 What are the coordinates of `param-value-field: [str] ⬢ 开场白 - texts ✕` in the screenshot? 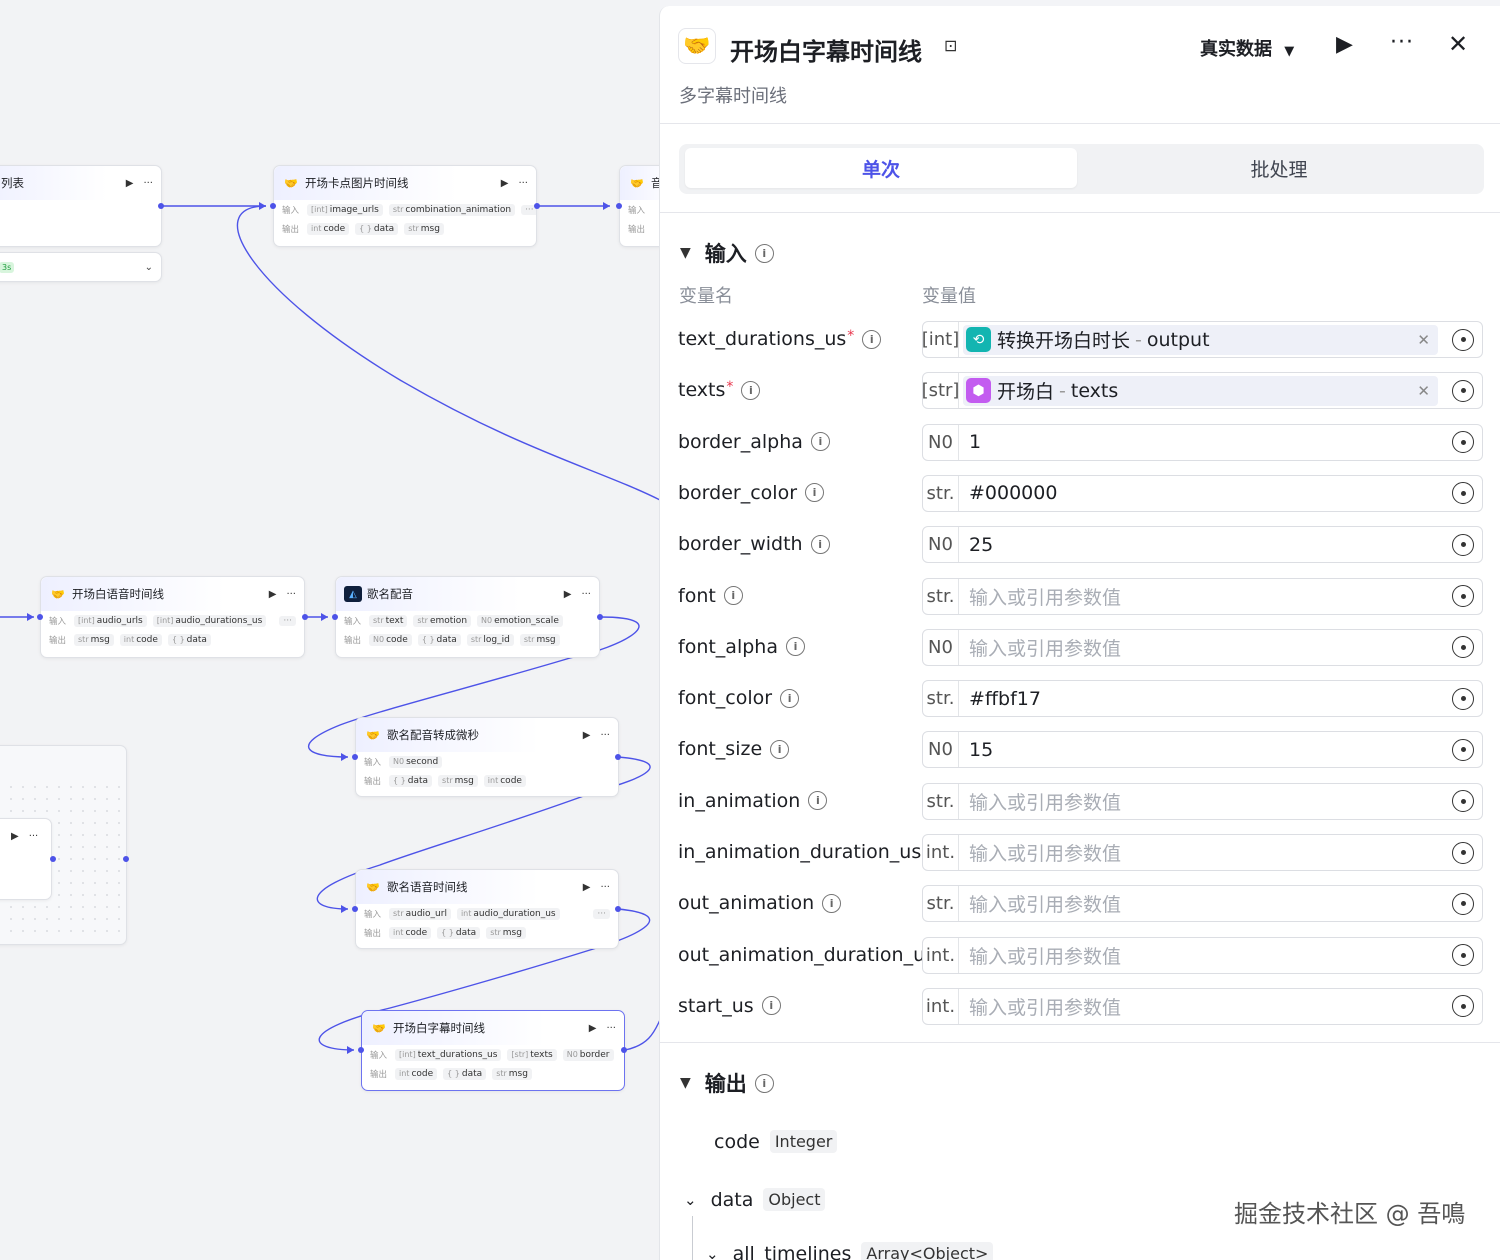 It's located at (1202, 391).